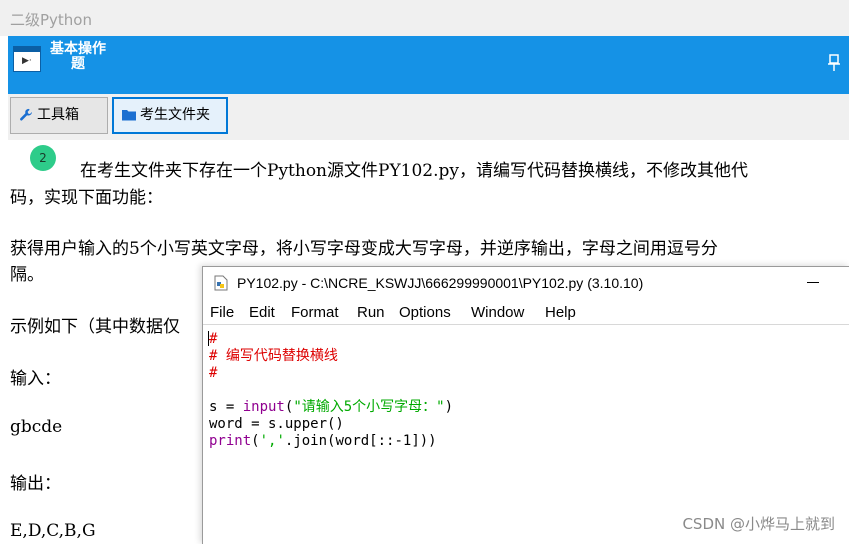 Image resolution: width=849 pixels, height=544 pixels. I want to click on wrench-icon, so click(26, 114).